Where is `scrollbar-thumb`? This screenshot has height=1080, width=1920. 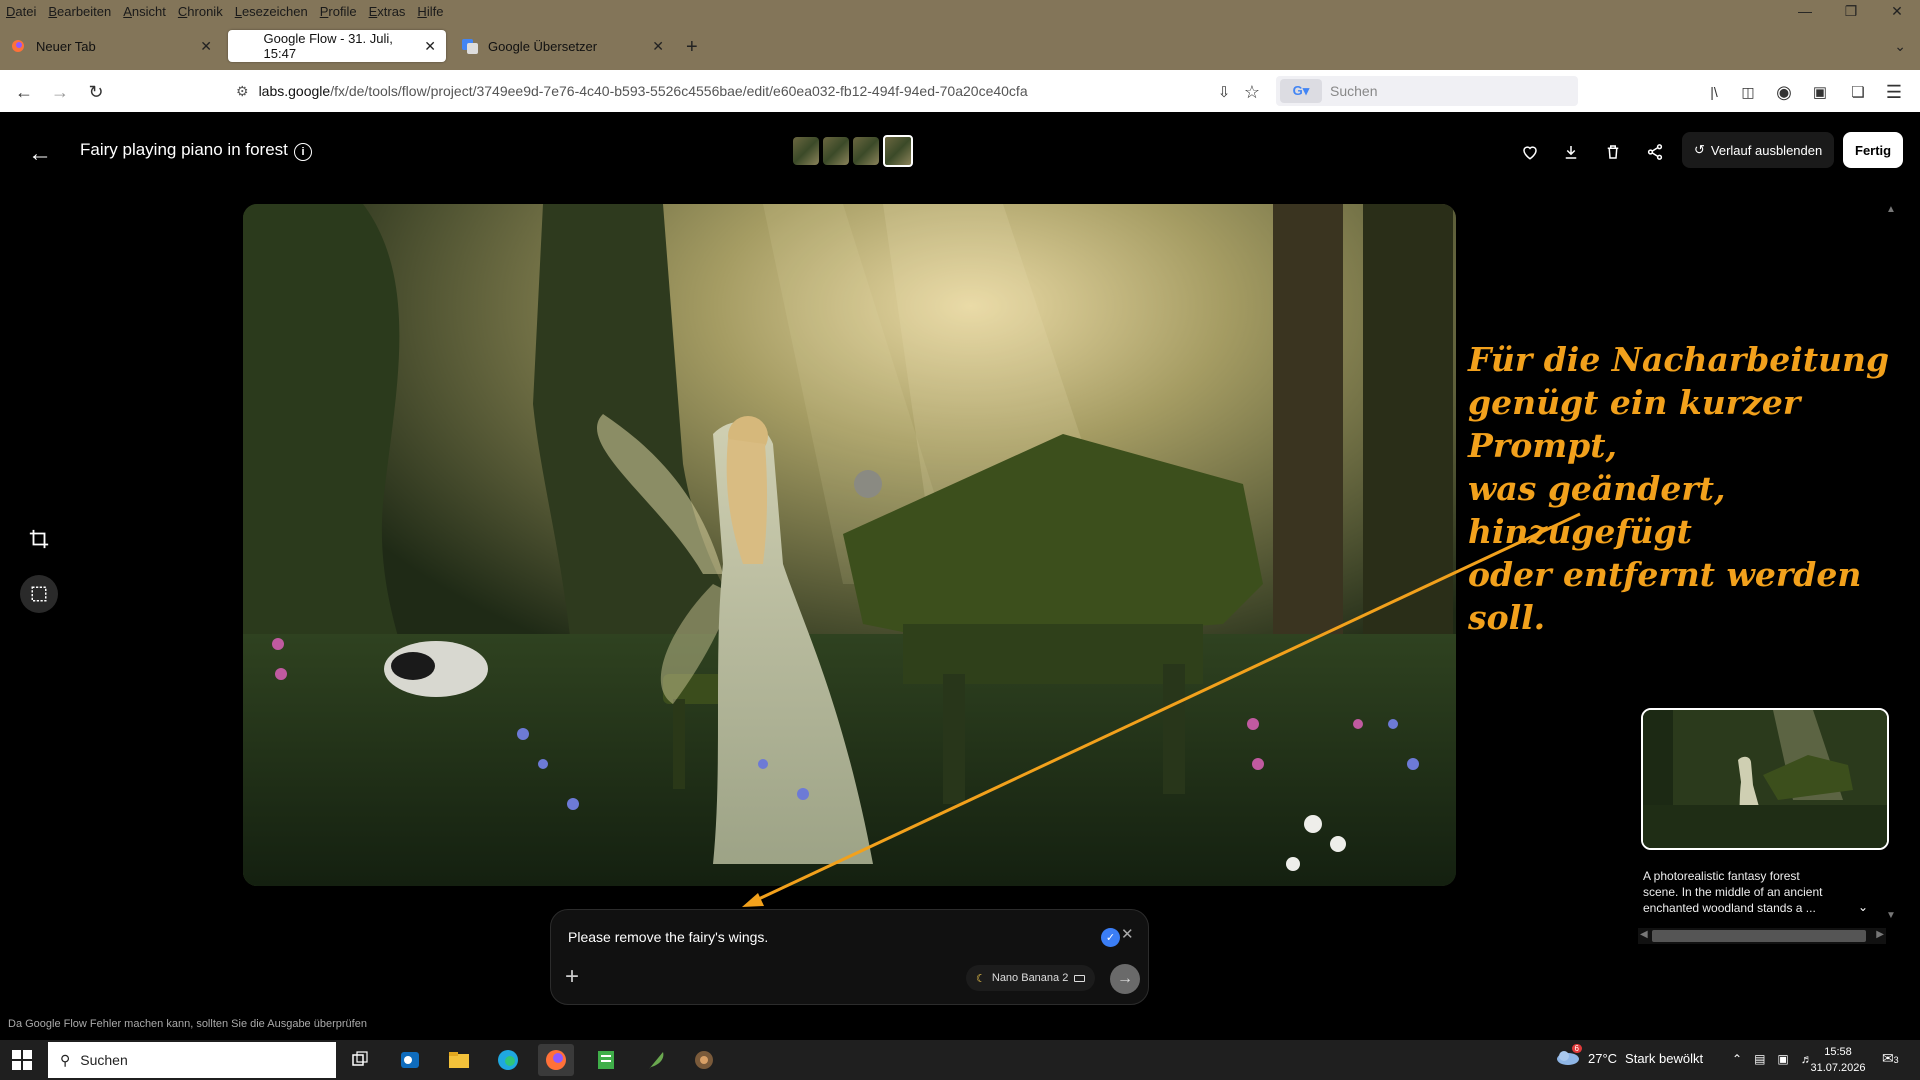 scrollbar-thumb is located at coordinates (1759, 936).